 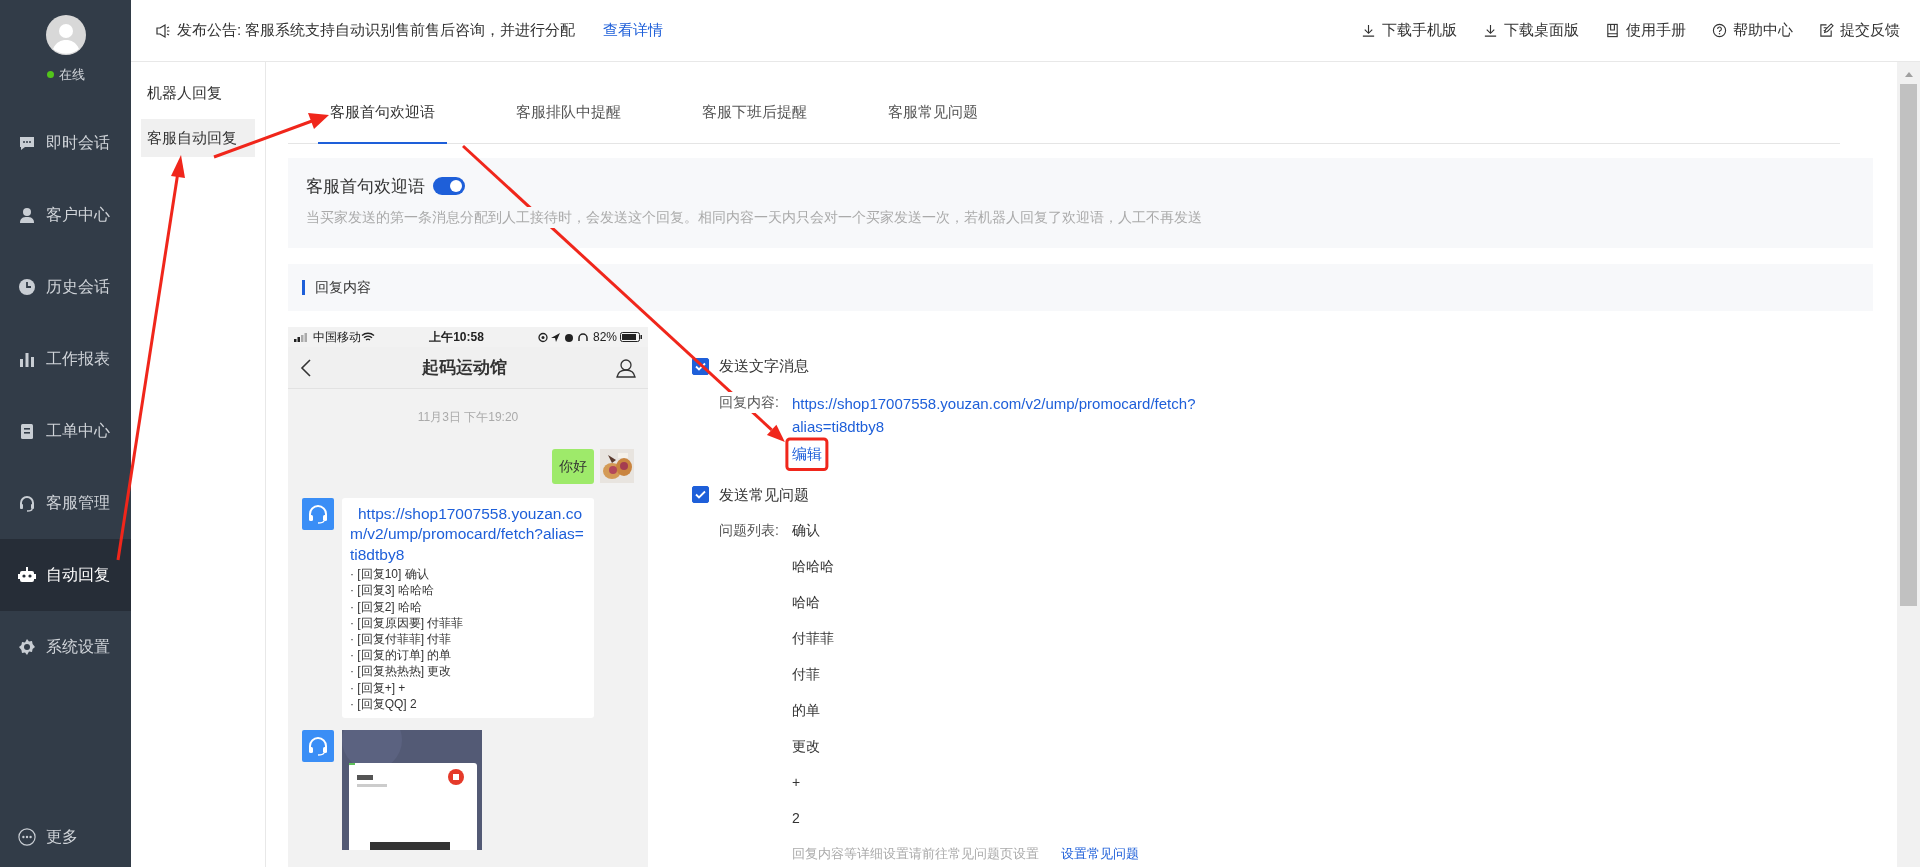 I want to click on message-line: · [回复3] 哈哈哈, so click(x=392, y=590).